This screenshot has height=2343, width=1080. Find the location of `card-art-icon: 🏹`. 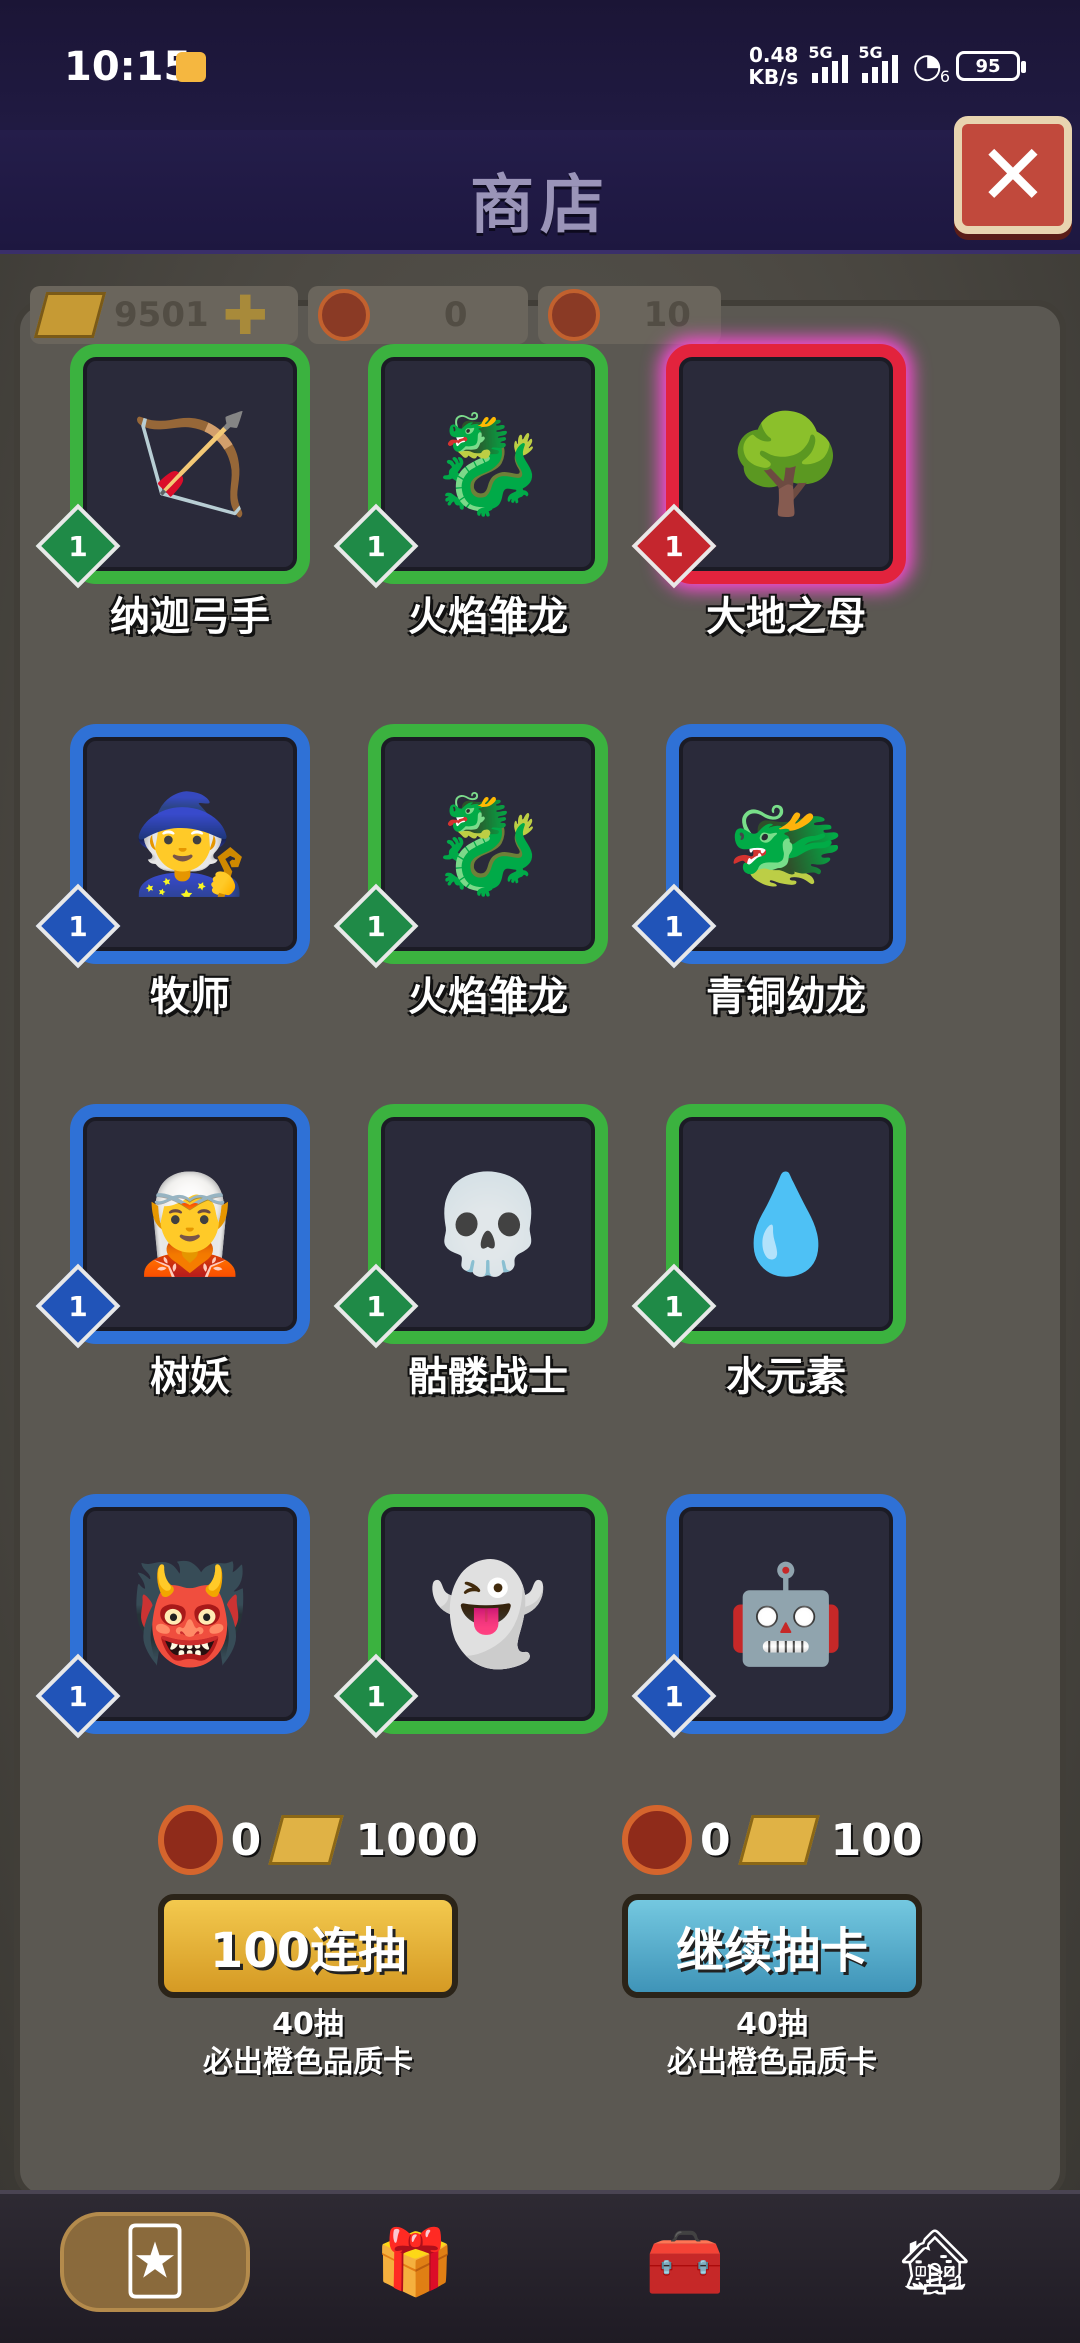

card-art-icon: 🏹 is located at coordinates (190, 463).